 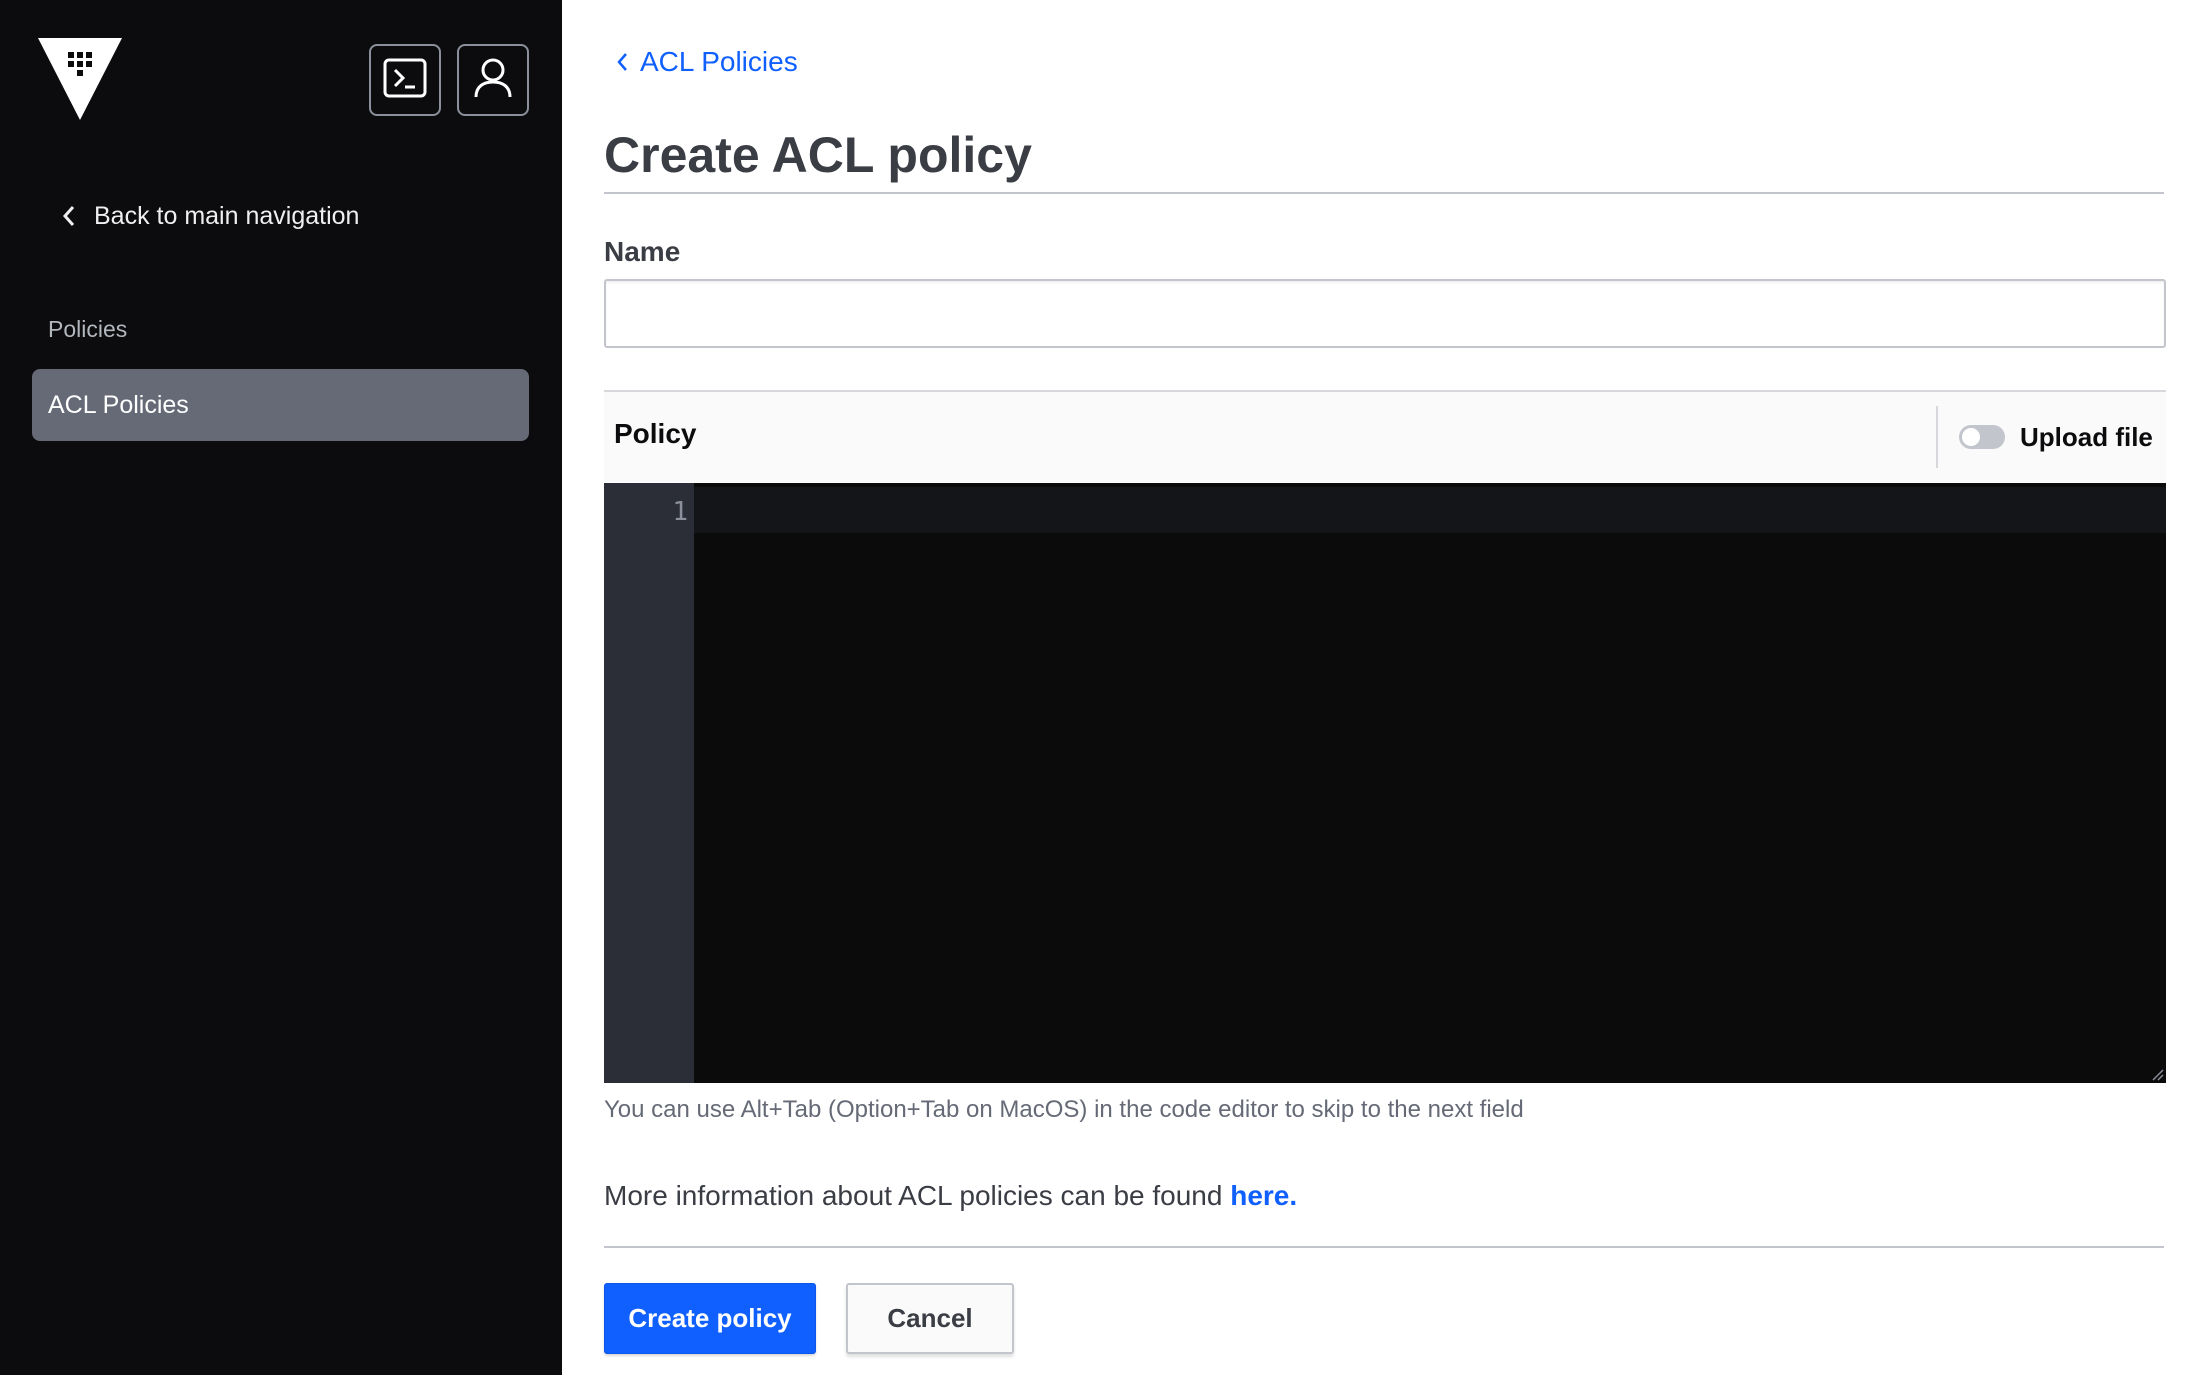 I want to click on title-divider, so click(x=1384, y=193).